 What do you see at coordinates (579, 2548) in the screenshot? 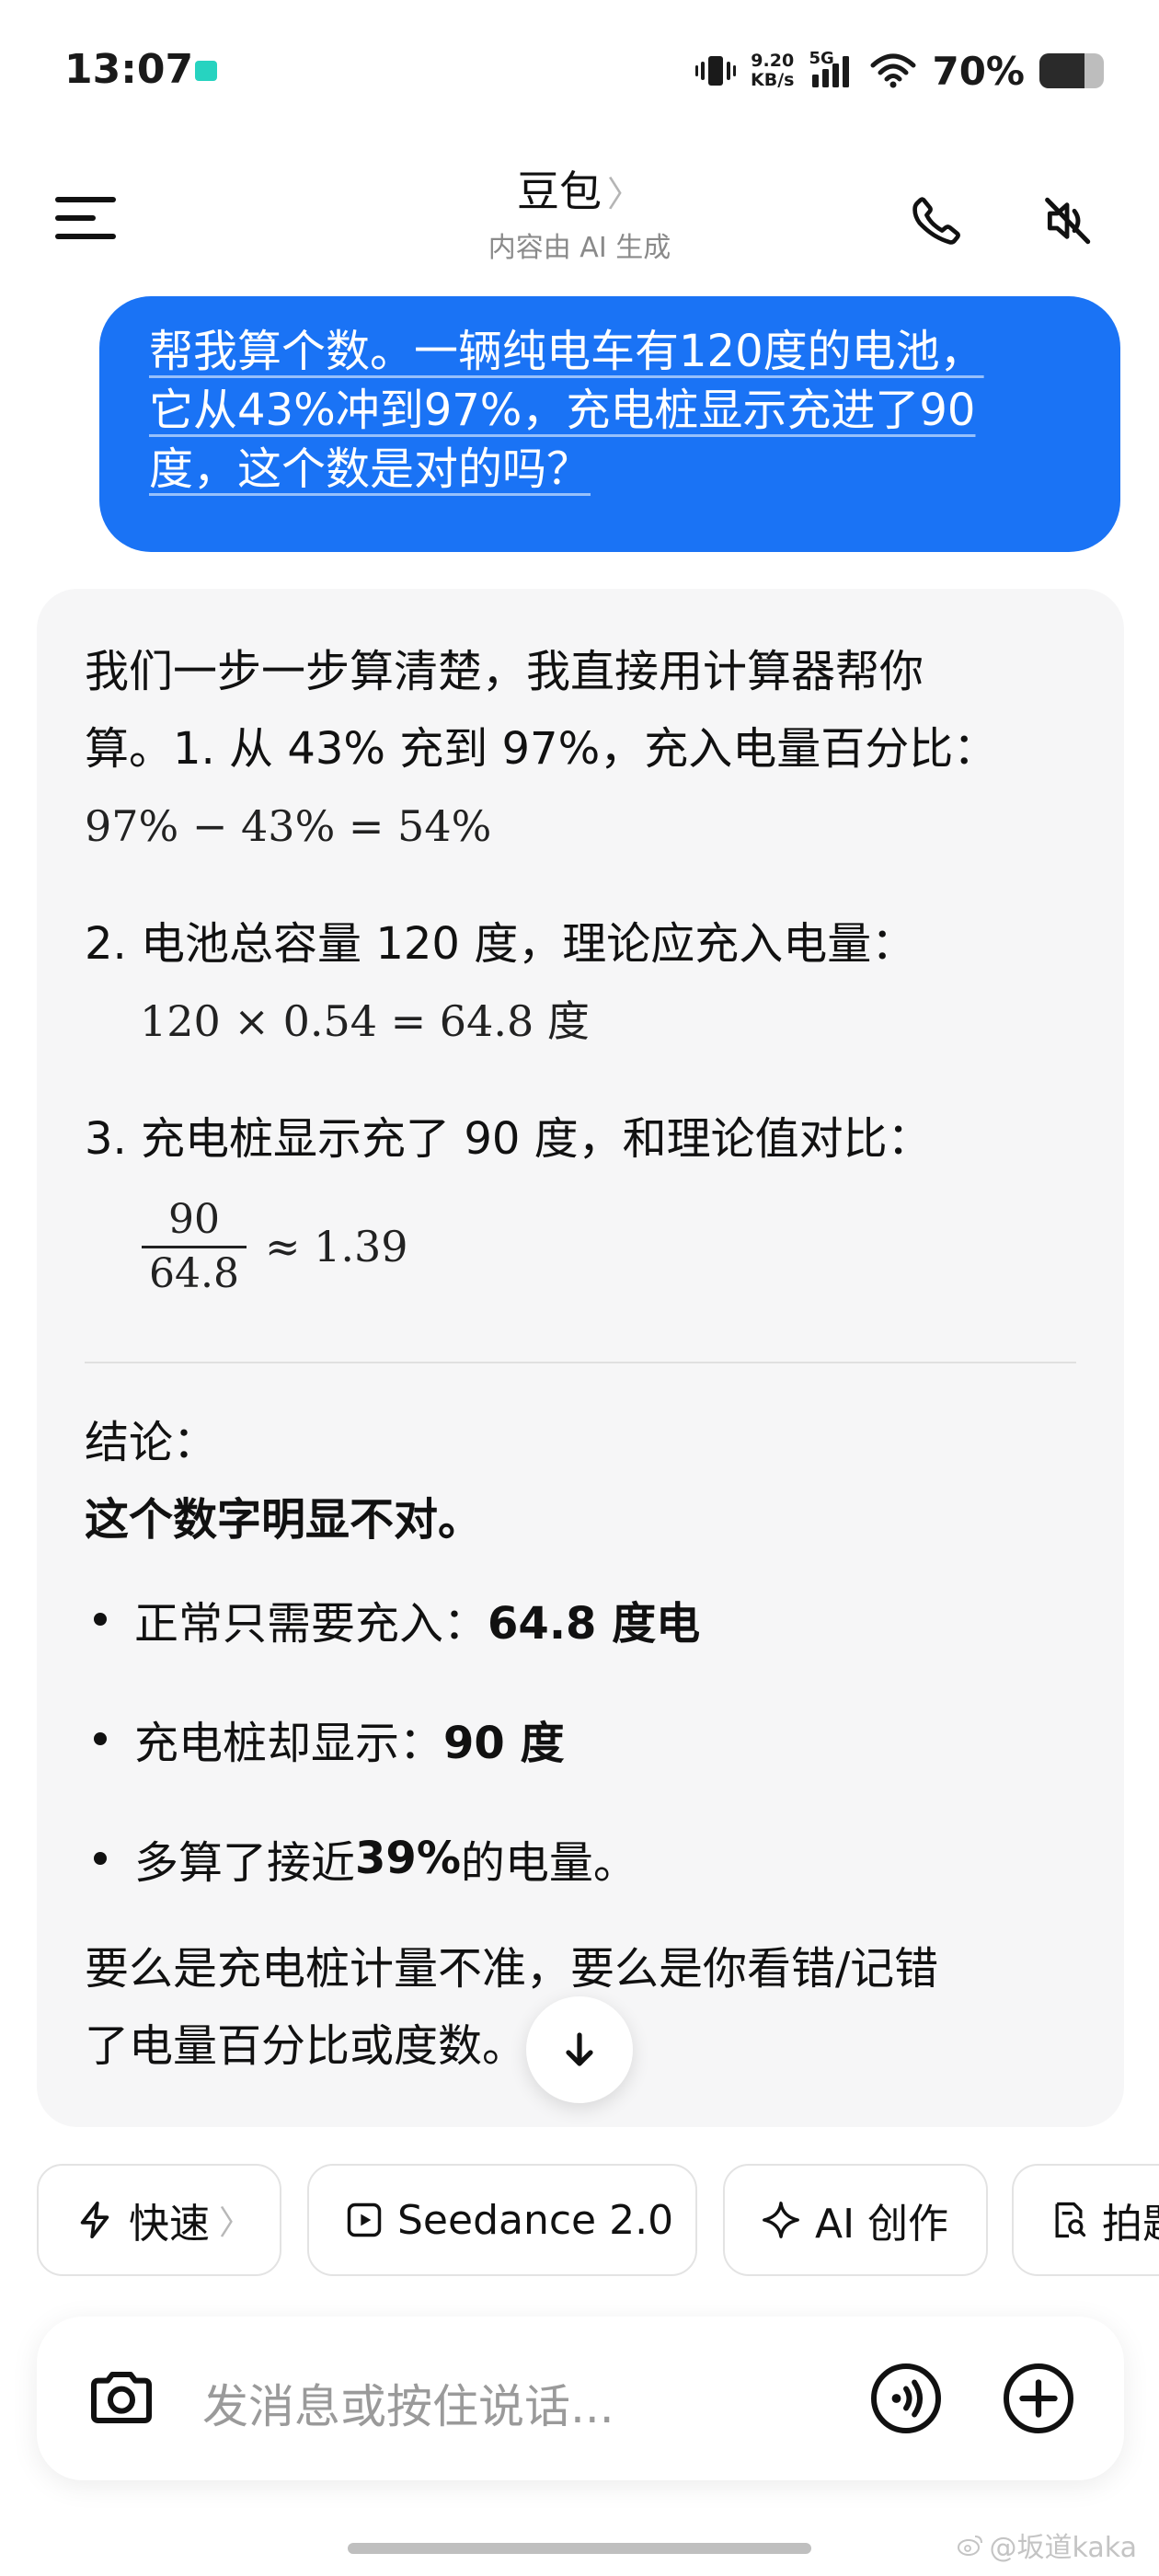
I see `home-indicator` at bounding box center [579, 2548].